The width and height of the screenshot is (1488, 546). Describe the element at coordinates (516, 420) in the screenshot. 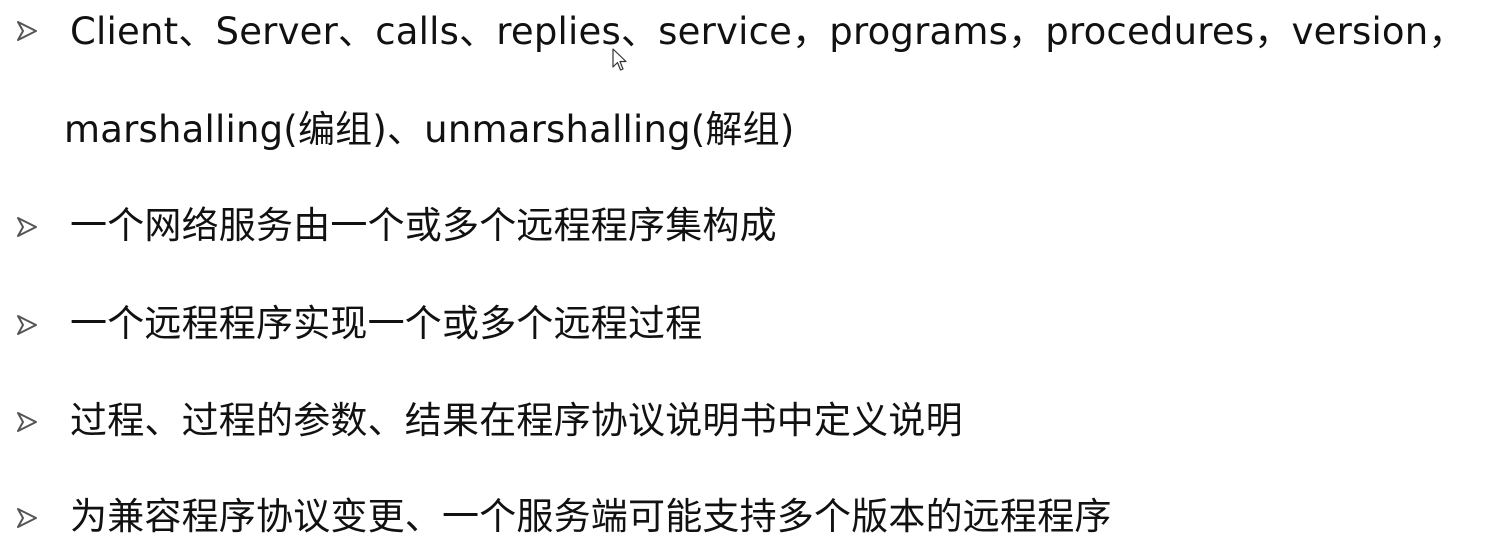

I see `bullet-4-text: 过程、过程的参数、结果在程序协议说明书中定义说明` at that location.